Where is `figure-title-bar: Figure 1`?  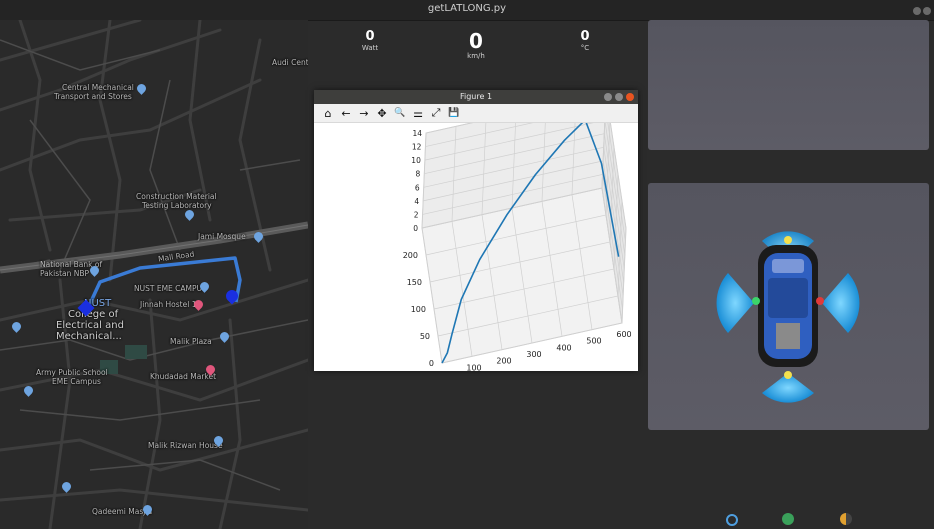
figure-title-bar: Figure 1 is located at coordinates (476, 97).